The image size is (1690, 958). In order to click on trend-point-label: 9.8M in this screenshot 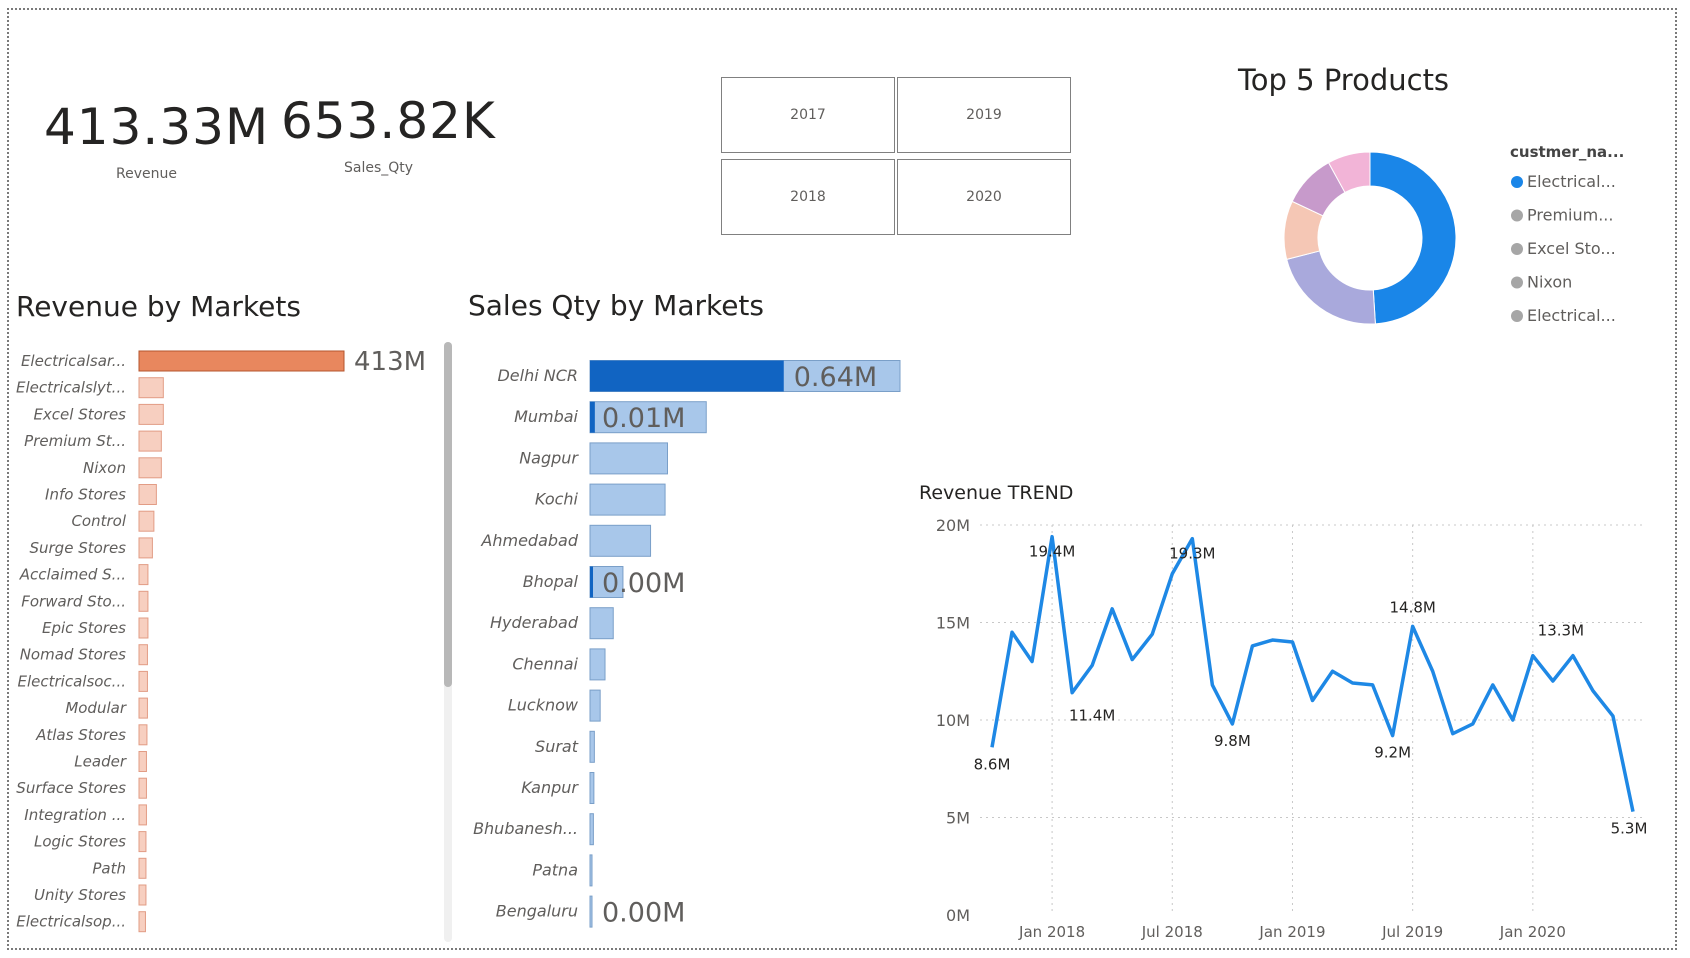, I will do `click(1232, 741)`.